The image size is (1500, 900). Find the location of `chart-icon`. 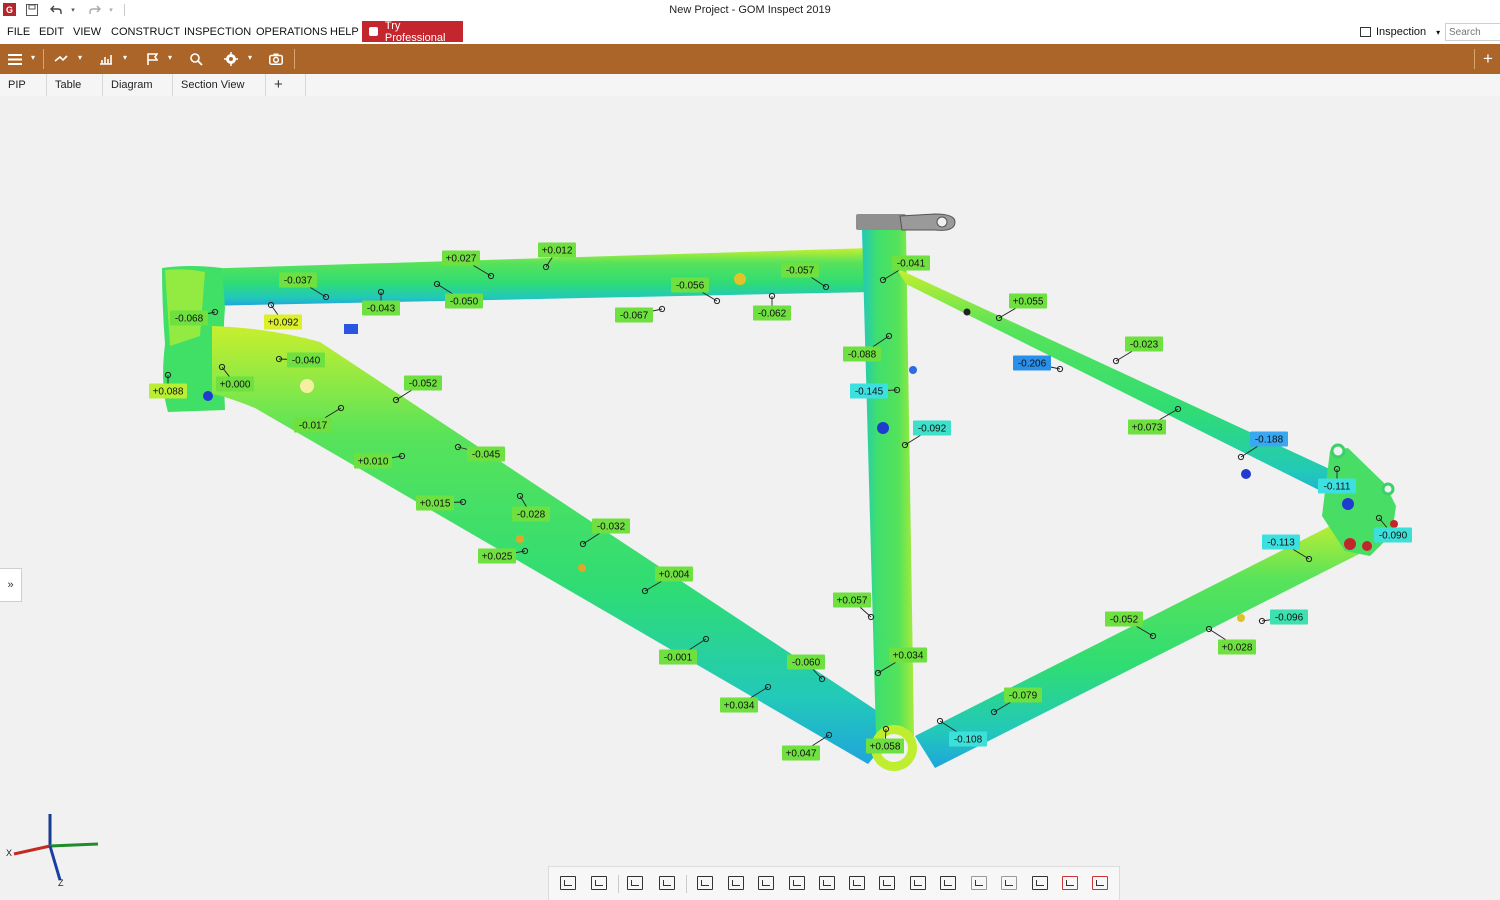

chart-icon is located at coordinates (106, 59).